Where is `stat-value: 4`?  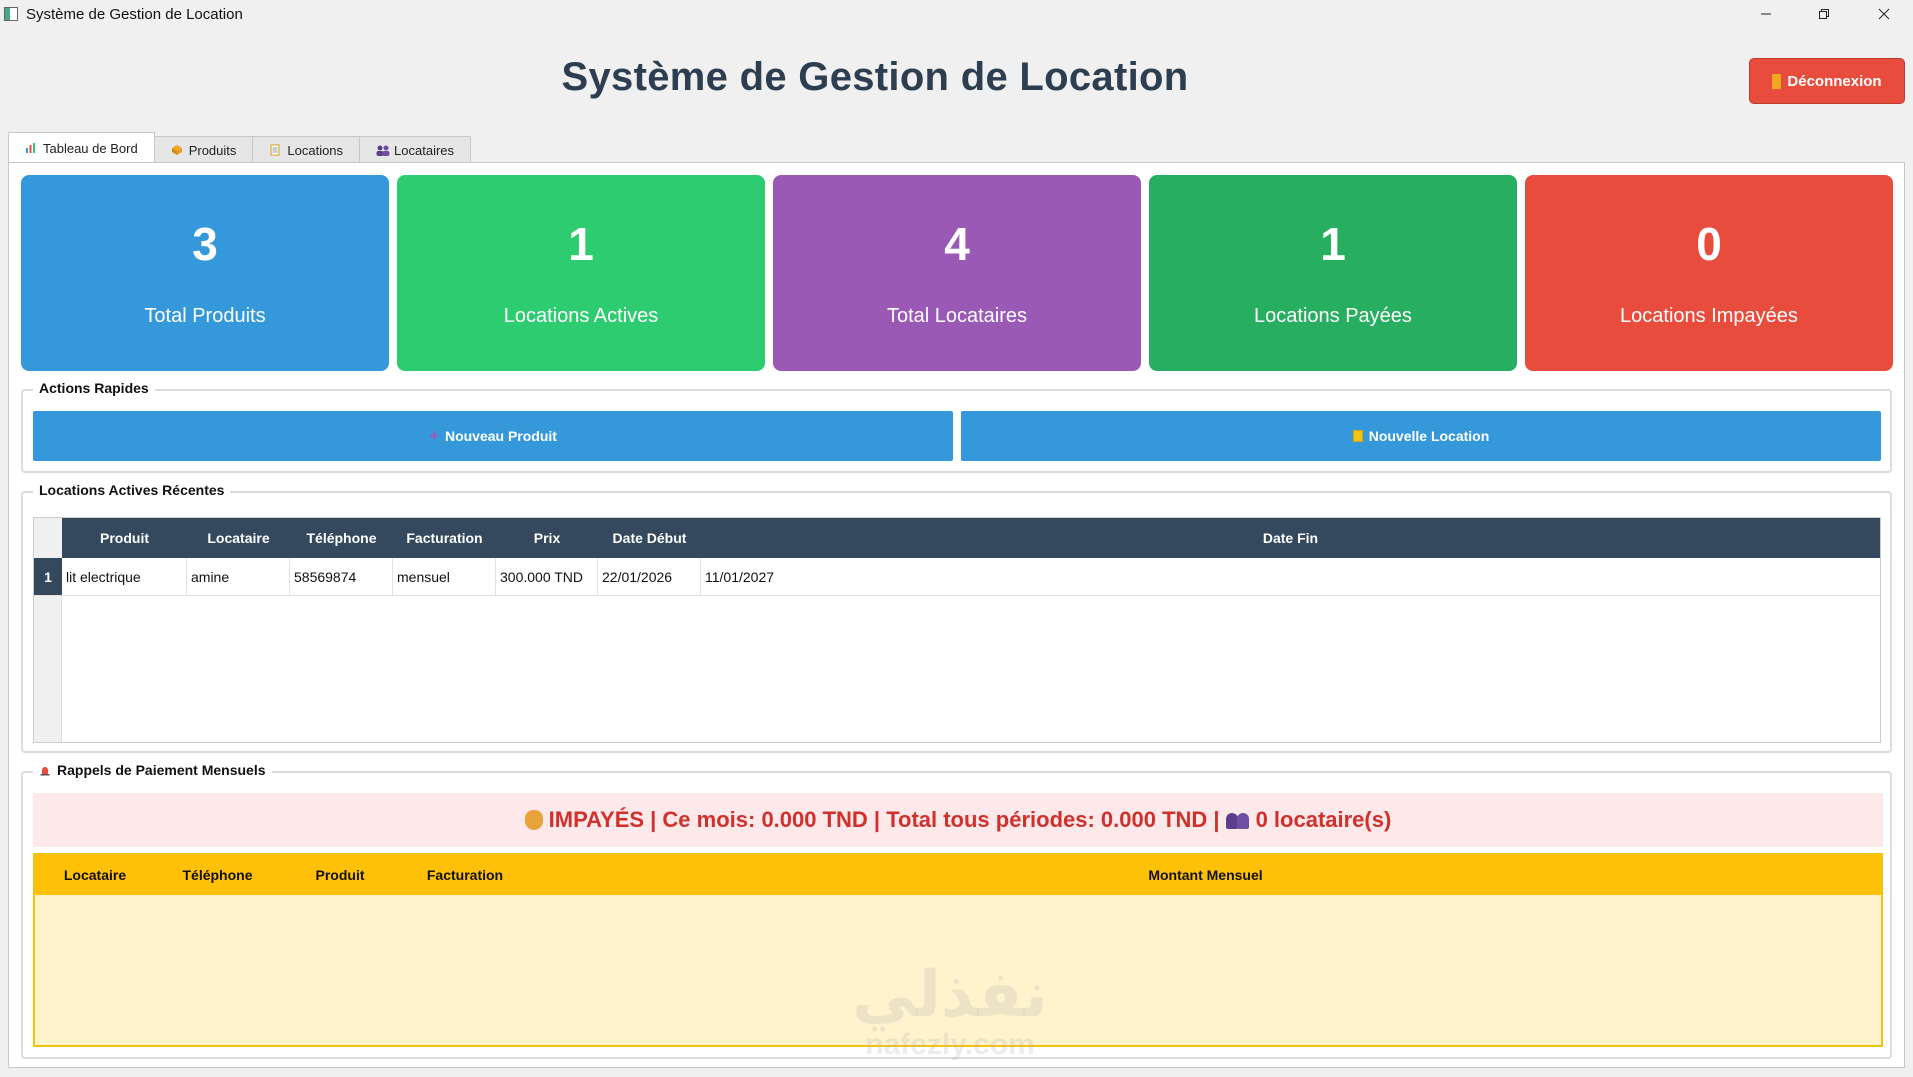 stat-value: 4 is located at coordinates (957, 244).